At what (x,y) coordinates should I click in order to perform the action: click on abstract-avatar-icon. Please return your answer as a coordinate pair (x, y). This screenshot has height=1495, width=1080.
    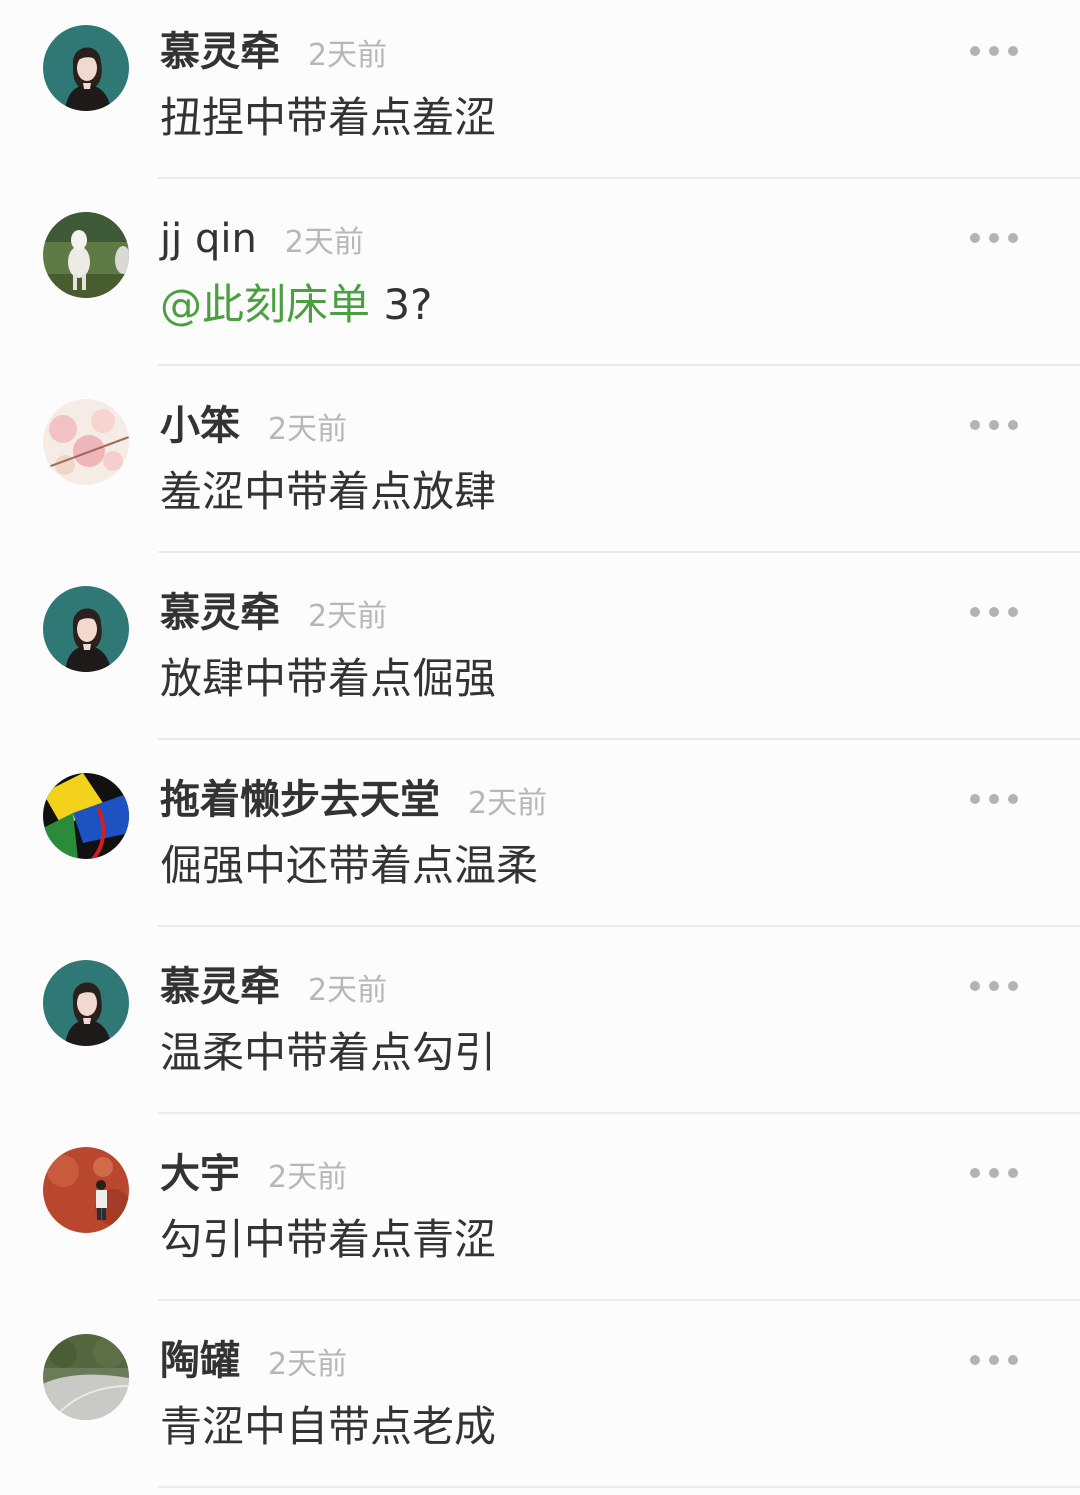
    Looking at the image, I should click on (86, 816).